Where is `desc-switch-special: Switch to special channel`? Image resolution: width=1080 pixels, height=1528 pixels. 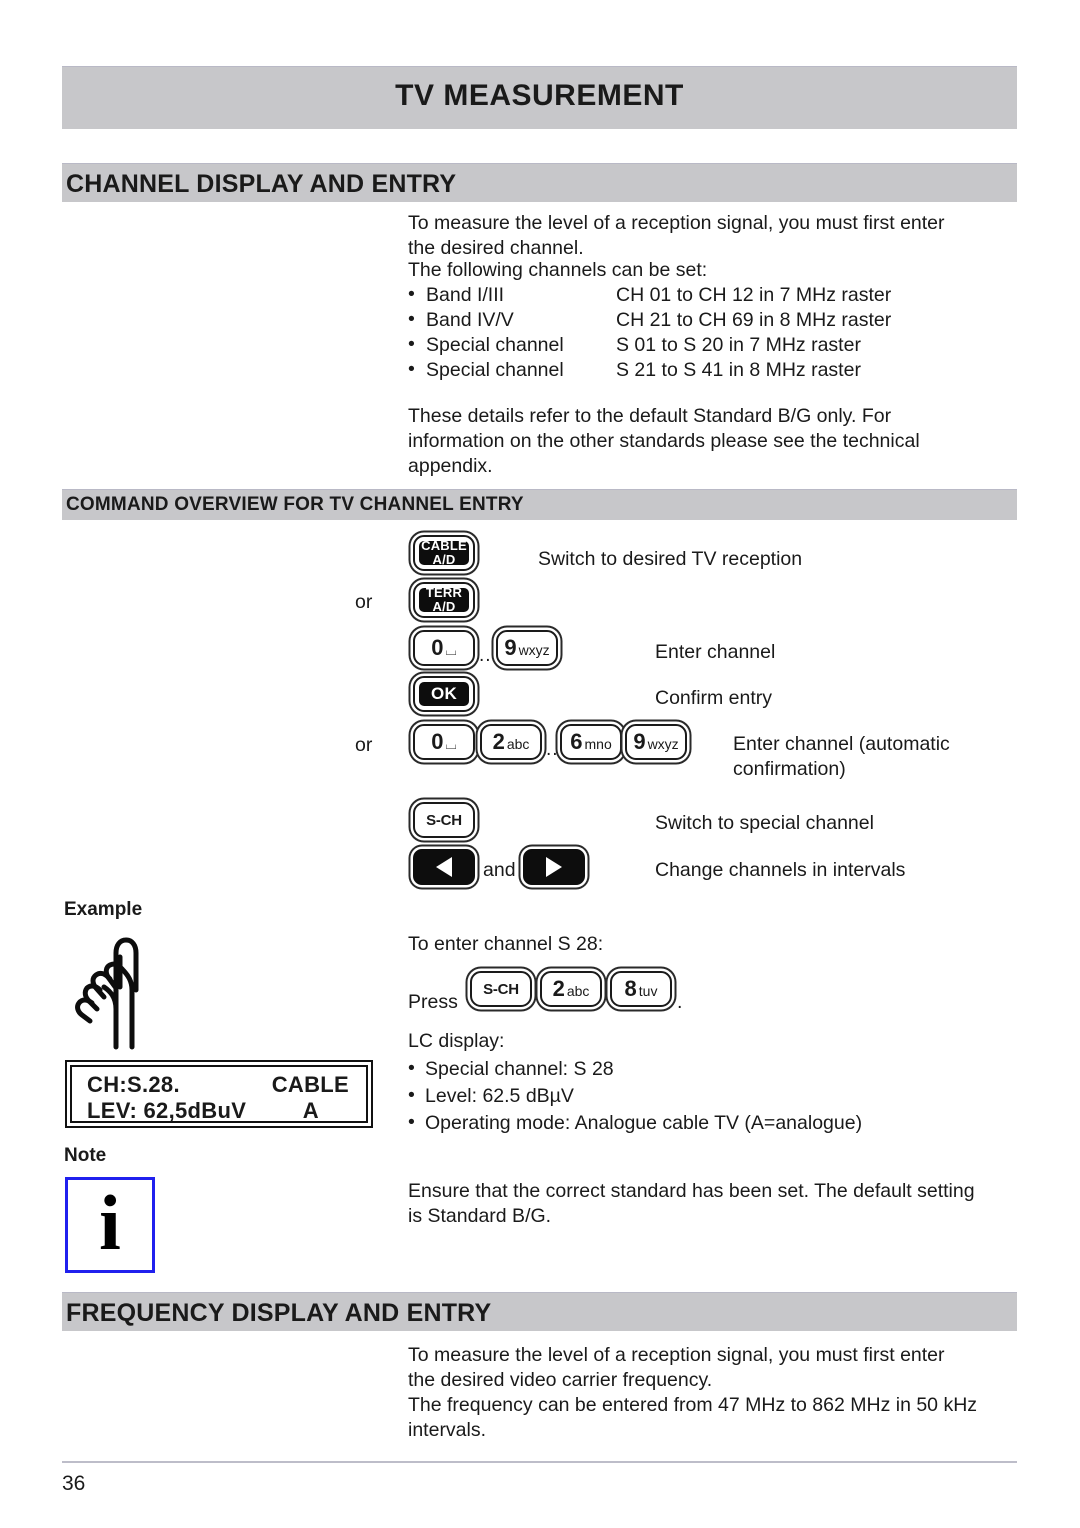
desc-switch-special: Switch to special channel is located at coordinates (764, 823).